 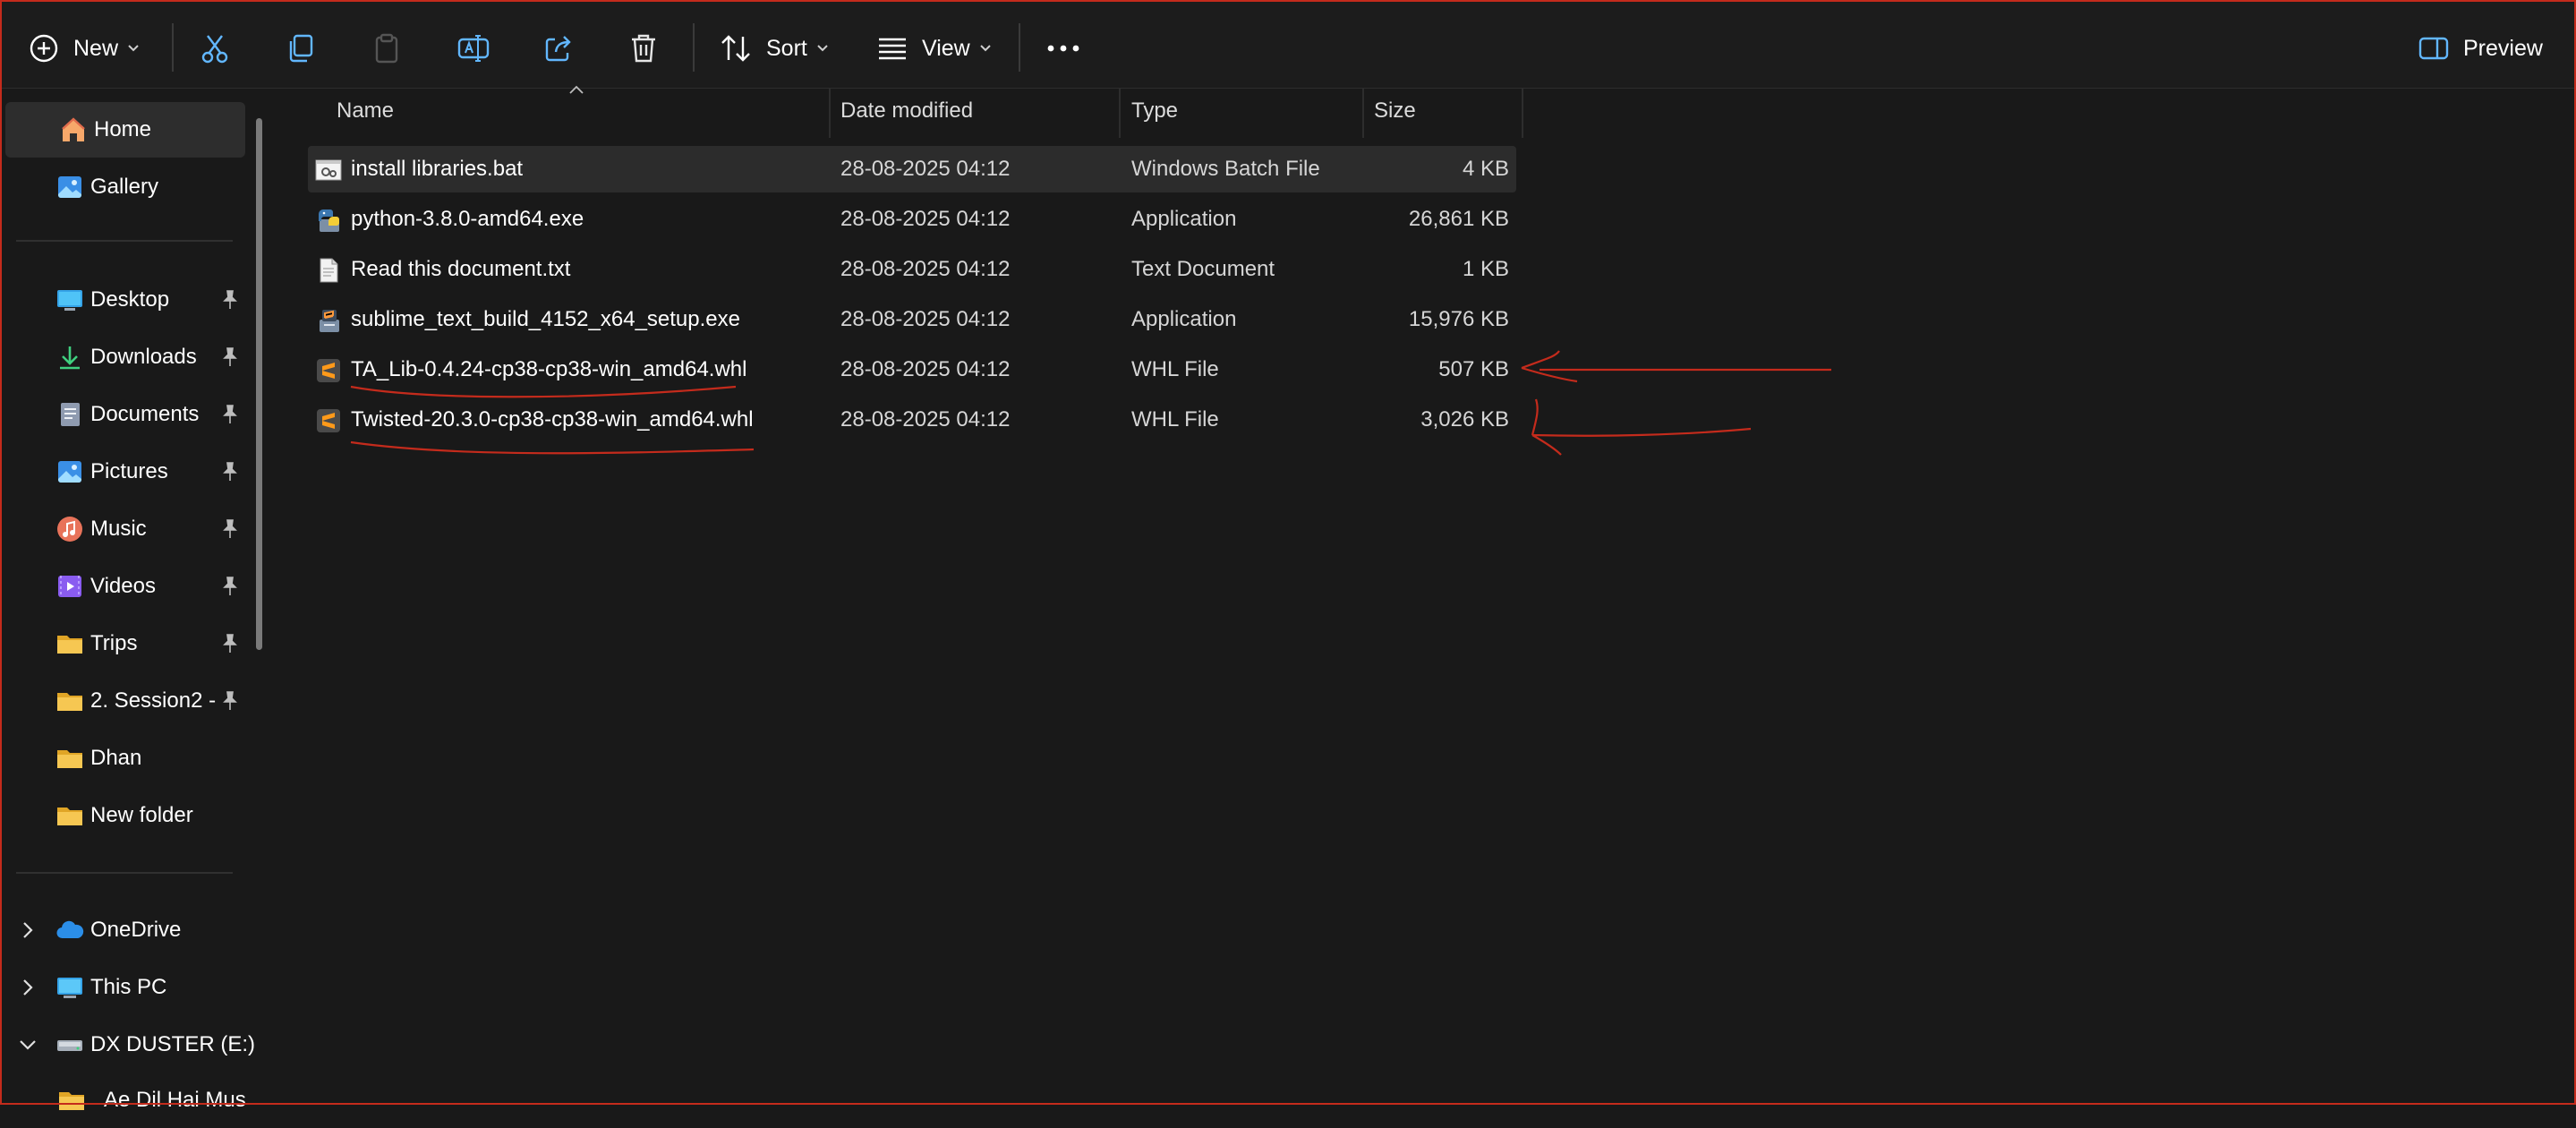 What do you see at coordinates (145, 414) in the screenshot?
I see `nav-item-label: Documents` at bounding box center [145, 414].